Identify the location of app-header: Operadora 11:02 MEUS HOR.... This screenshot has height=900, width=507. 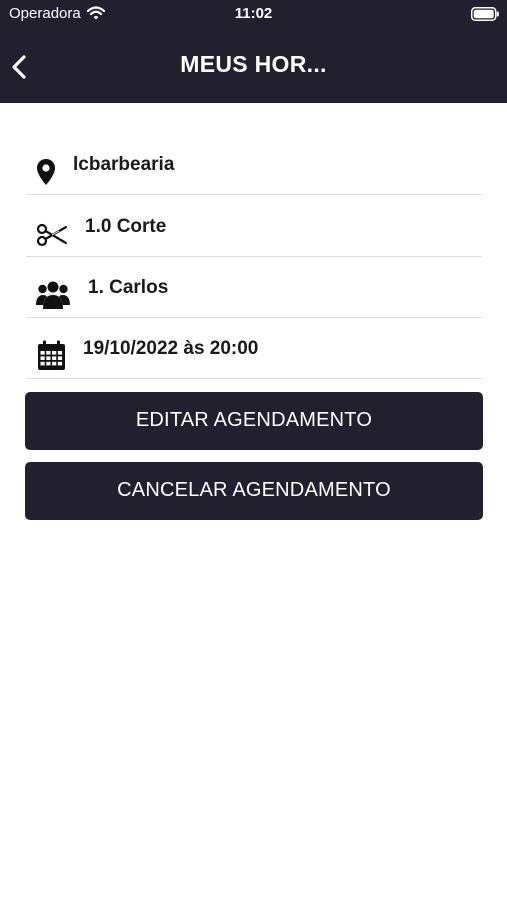
(253, 51).